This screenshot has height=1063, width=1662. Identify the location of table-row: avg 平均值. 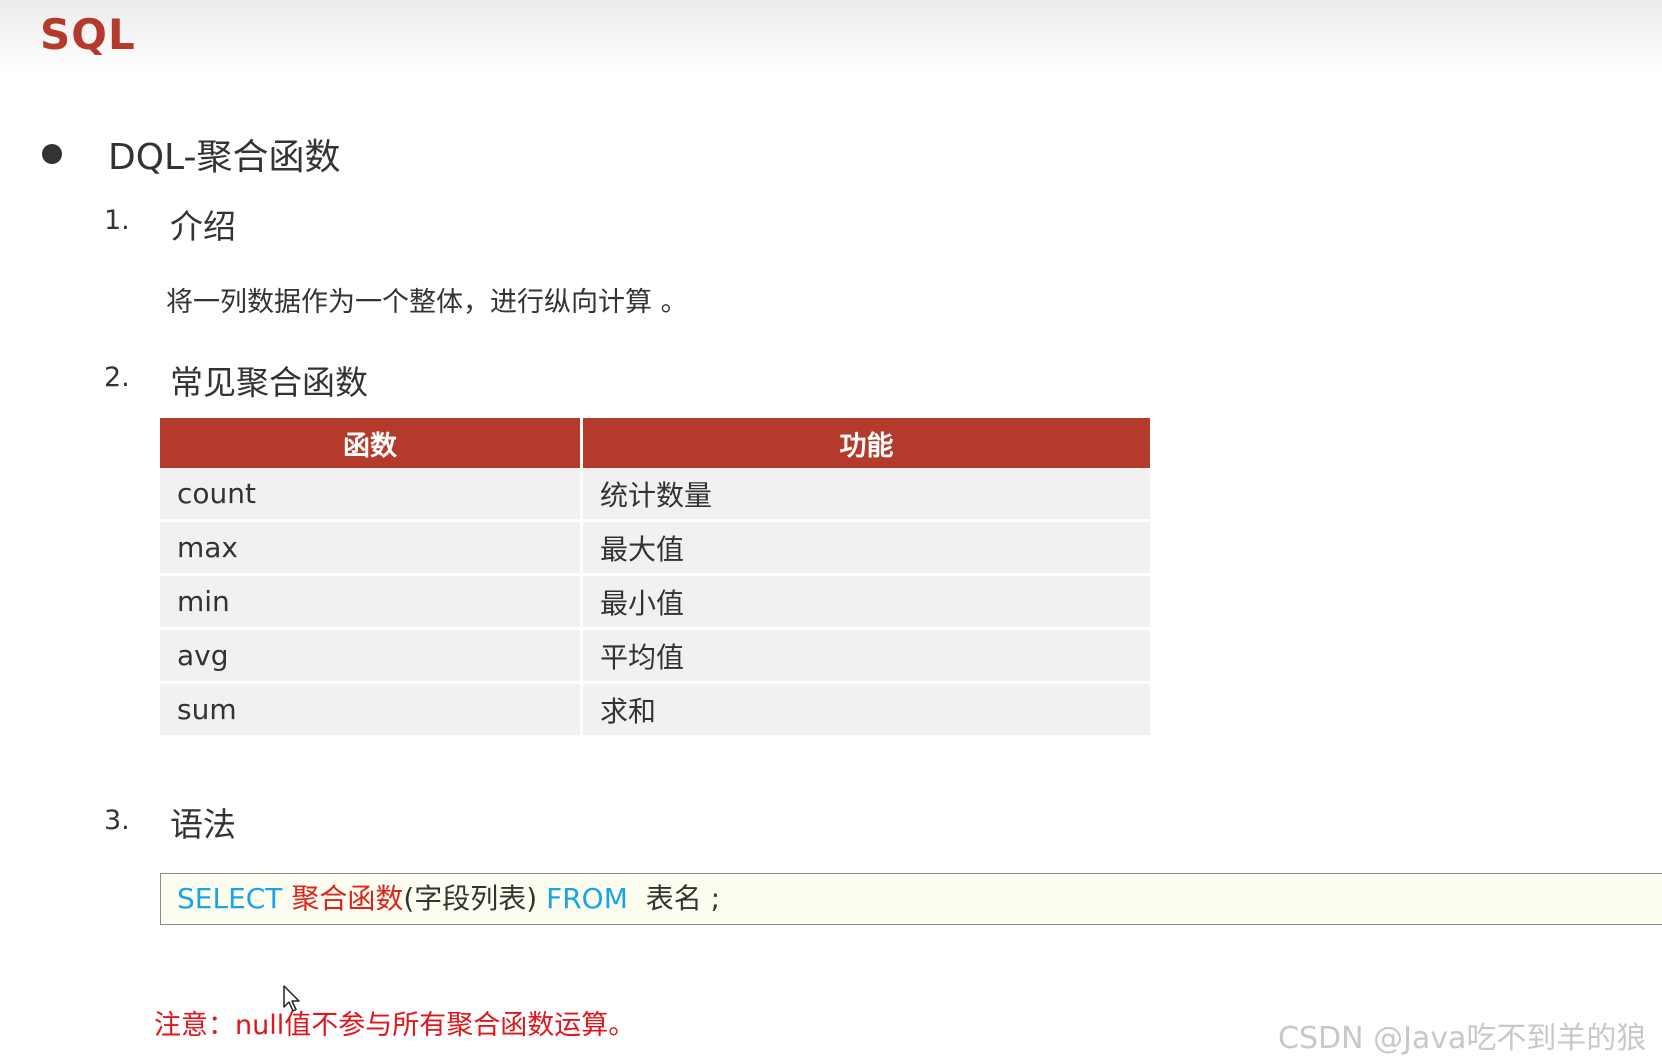
(655, 657).